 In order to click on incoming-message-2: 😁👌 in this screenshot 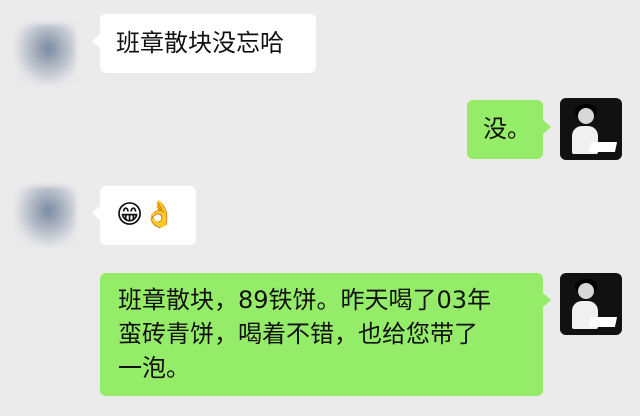, I will do `click(144, 215)`.